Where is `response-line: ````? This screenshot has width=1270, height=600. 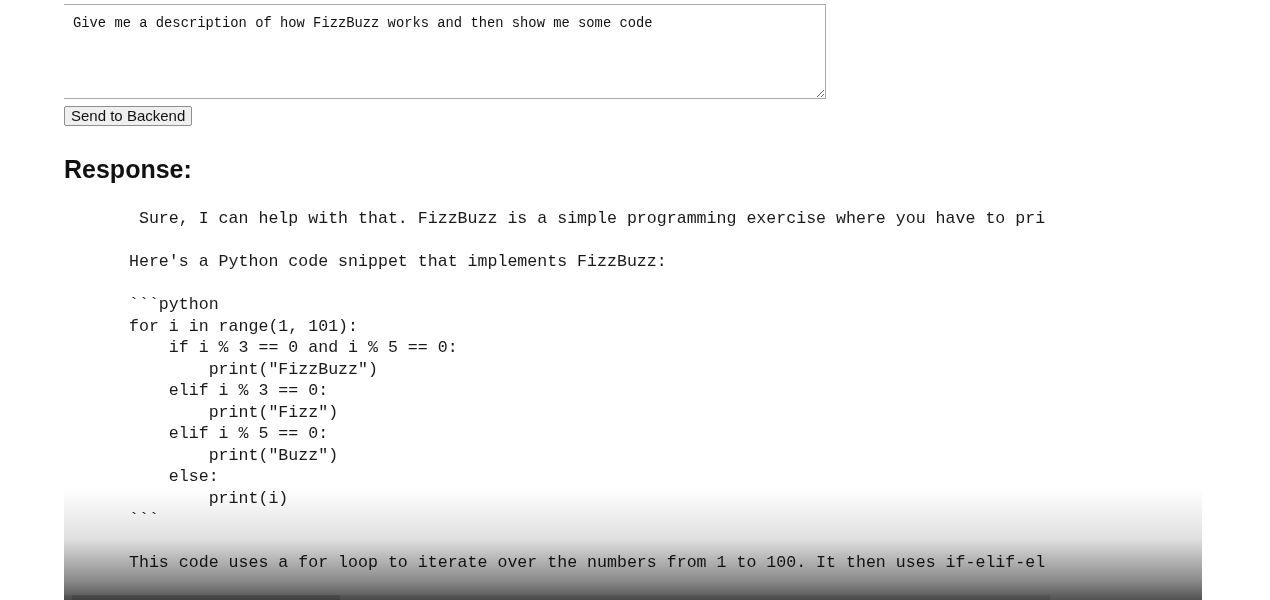
response-line: ``` is located at coordinates (144, 519).